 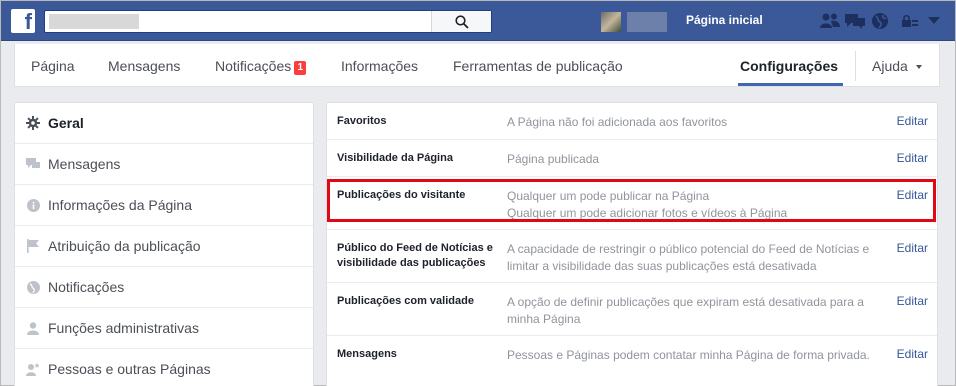 I want to click on gear-icon, so click(x=33, y=123).